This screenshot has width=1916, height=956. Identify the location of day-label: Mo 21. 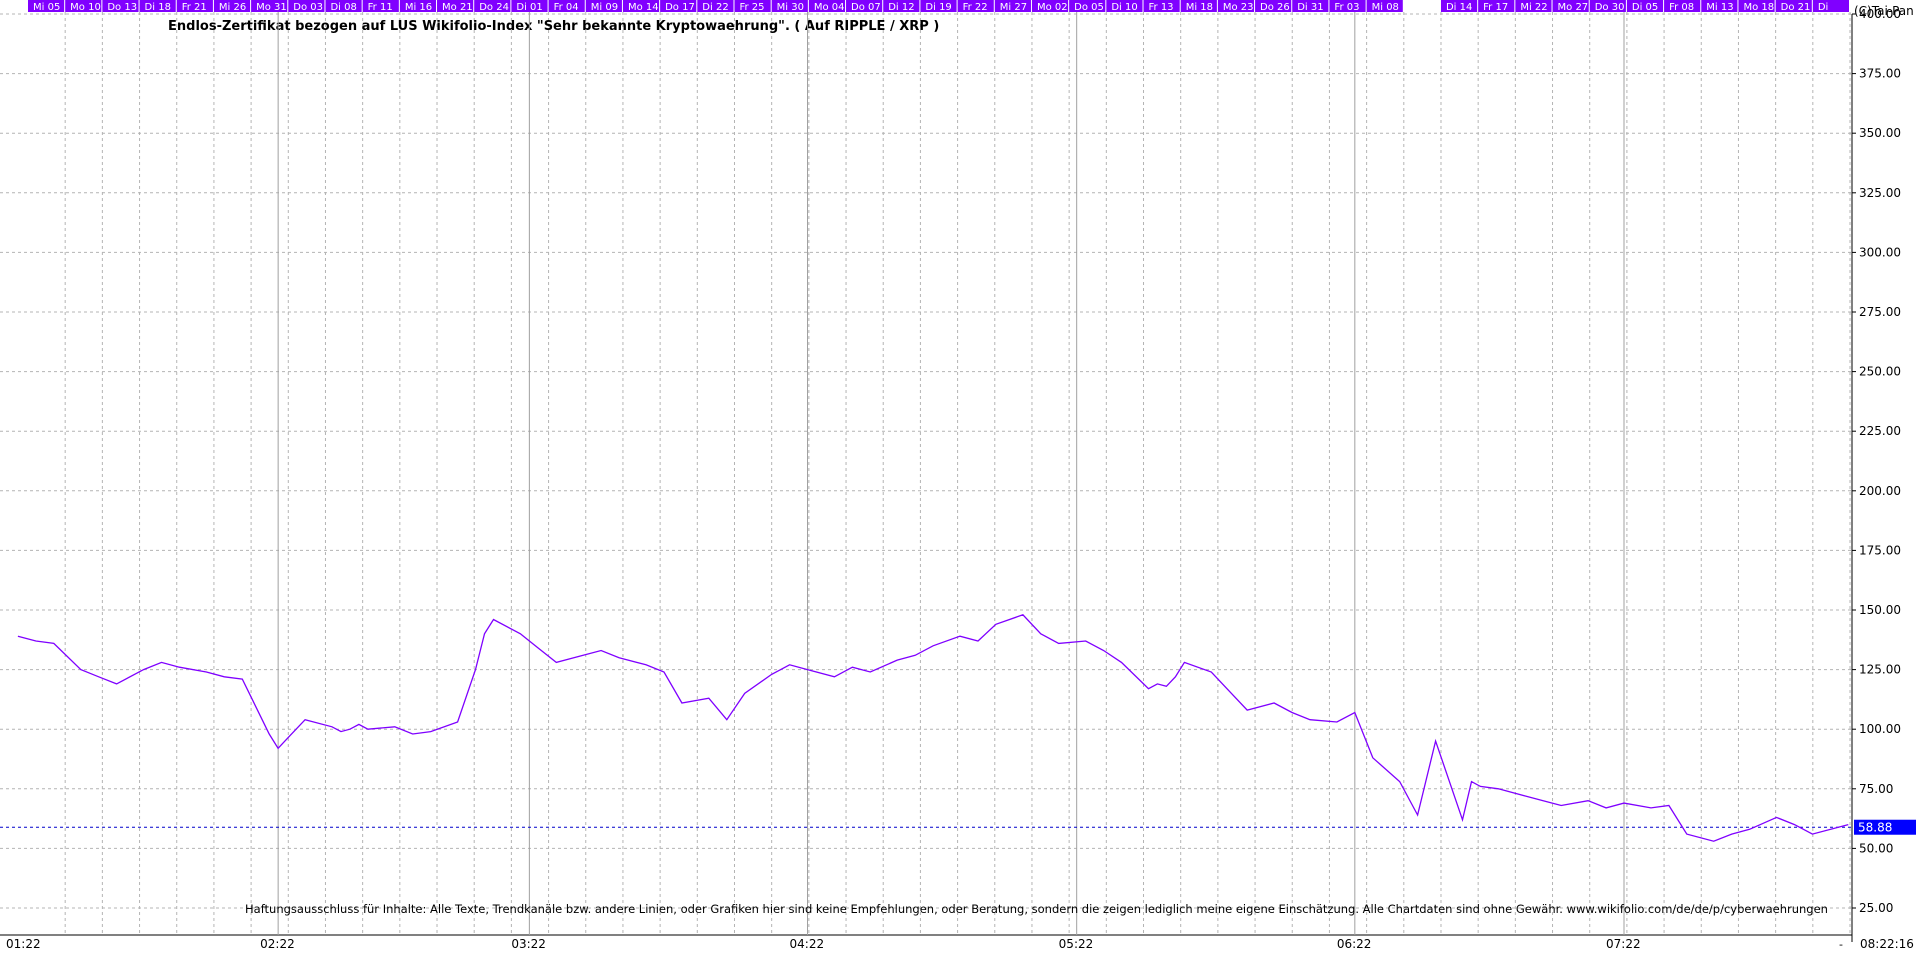
(457, 7).